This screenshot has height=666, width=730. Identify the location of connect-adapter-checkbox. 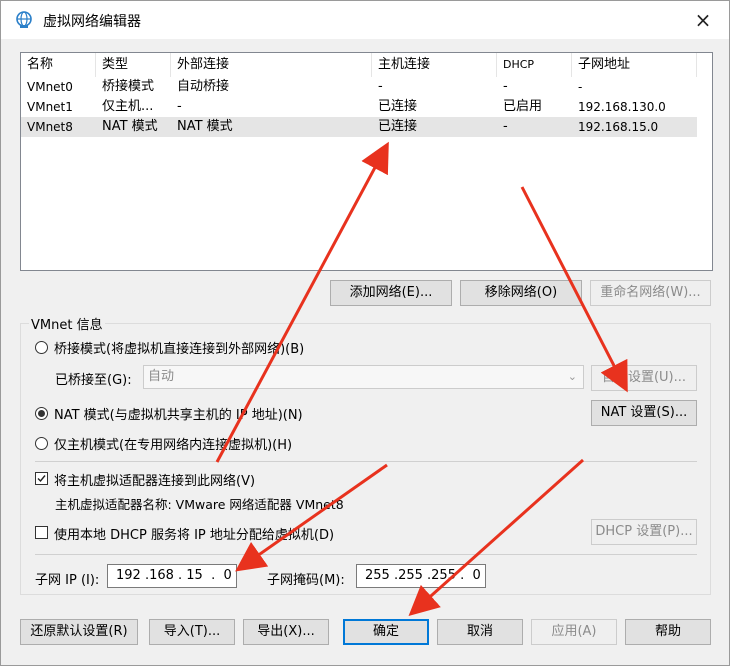
(41, 478).